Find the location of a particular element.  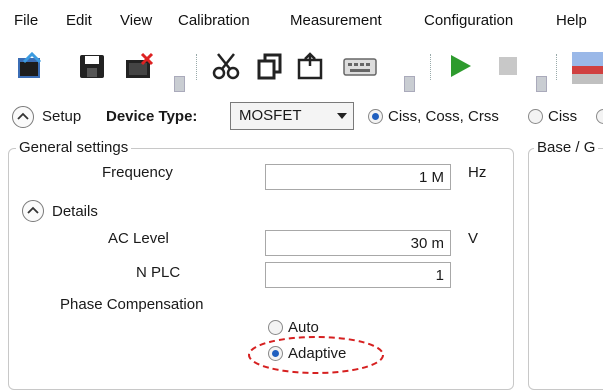

details-label: Details is located at coordinates (75, 211).